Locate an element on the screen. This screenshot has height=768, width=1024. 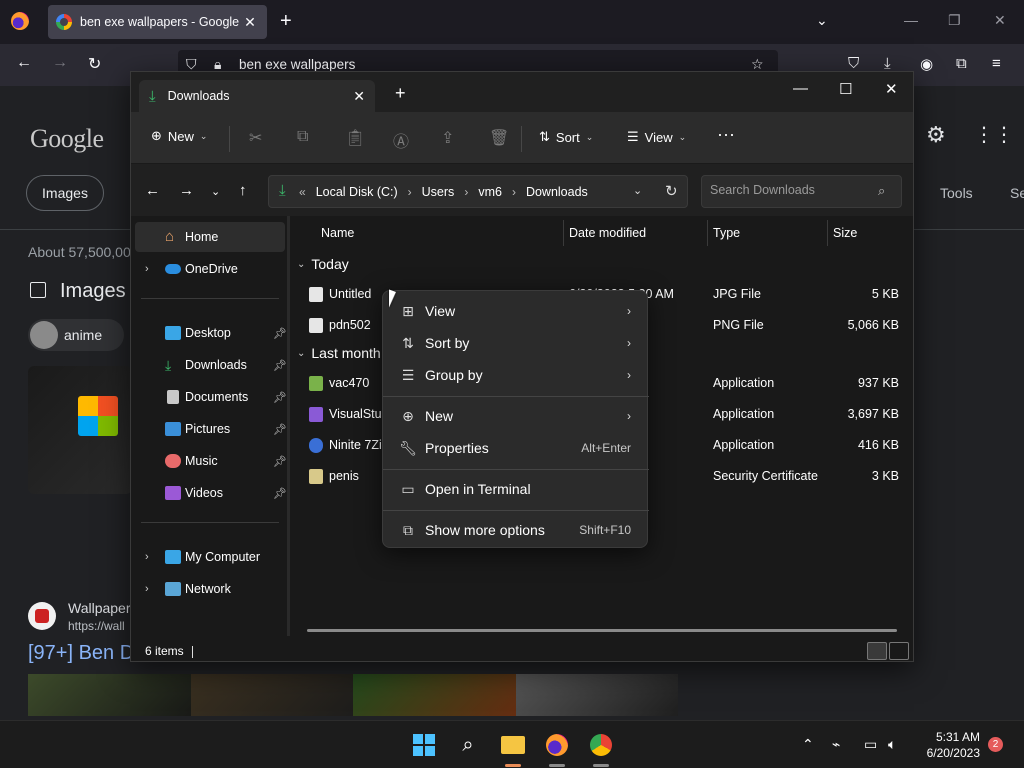
site-name: Wallpaper is located at coordinates (99, 608).